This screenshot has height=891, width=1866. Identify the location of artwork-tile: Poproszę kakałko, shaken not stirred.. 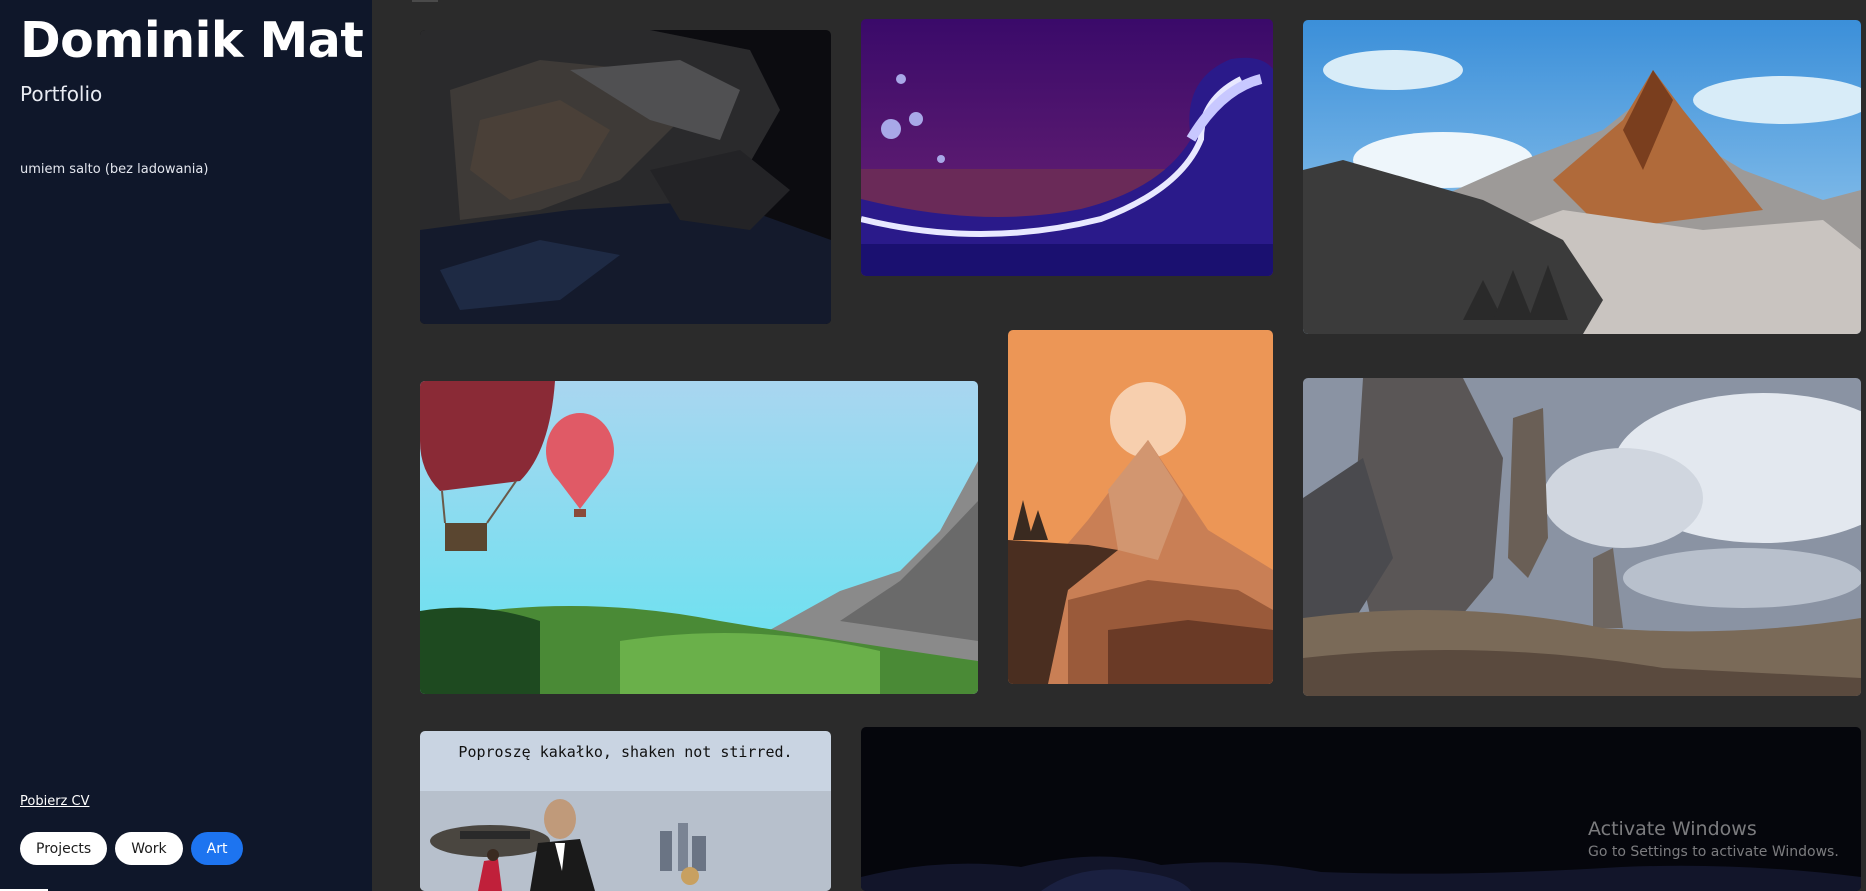
(625, 811).